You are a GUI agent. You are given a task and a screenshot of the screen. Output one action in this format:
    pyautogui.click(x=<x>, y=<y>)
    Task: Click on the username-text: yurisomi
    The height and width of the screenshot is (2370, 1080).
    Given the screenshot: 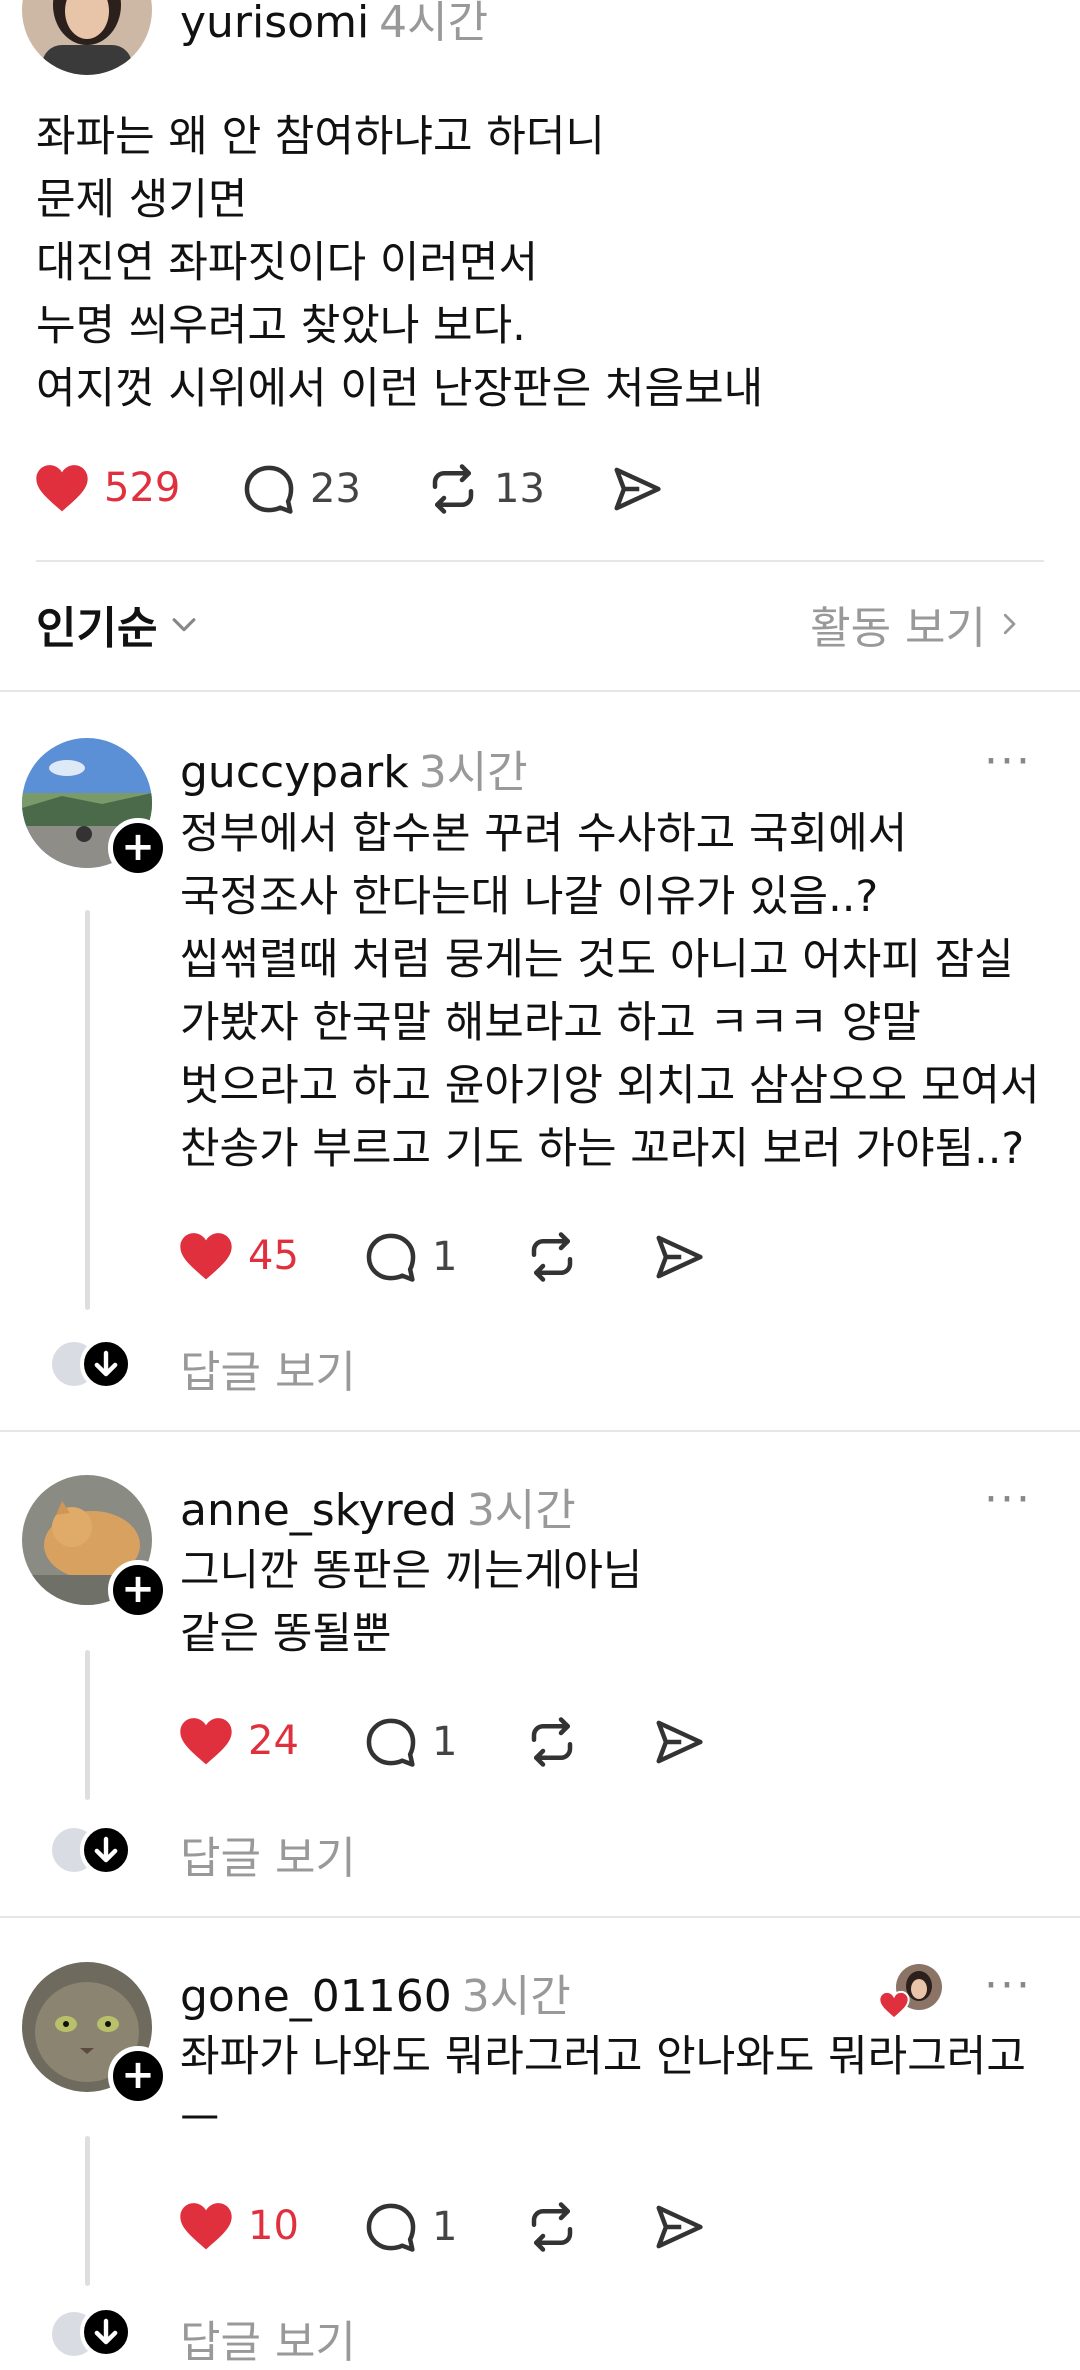 What is the action you would take?
    pyautogui.click(x=274, y=24)
    